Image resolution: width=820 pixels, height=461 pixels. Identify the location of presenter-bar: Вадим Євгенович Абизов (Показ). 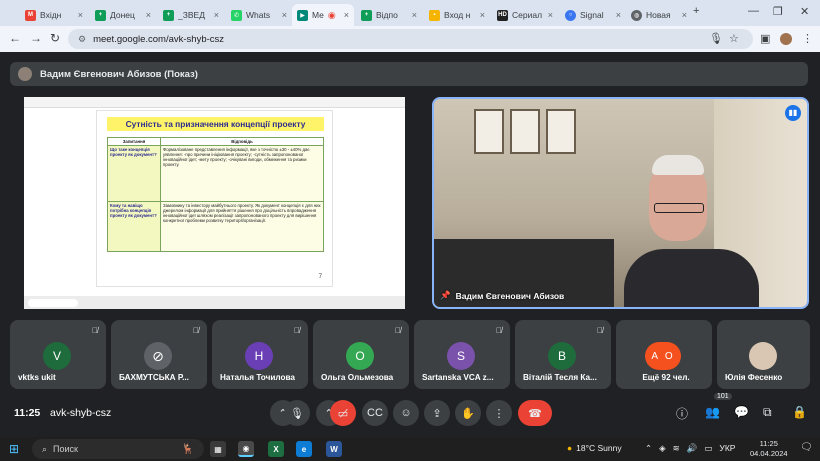
(409, 74).